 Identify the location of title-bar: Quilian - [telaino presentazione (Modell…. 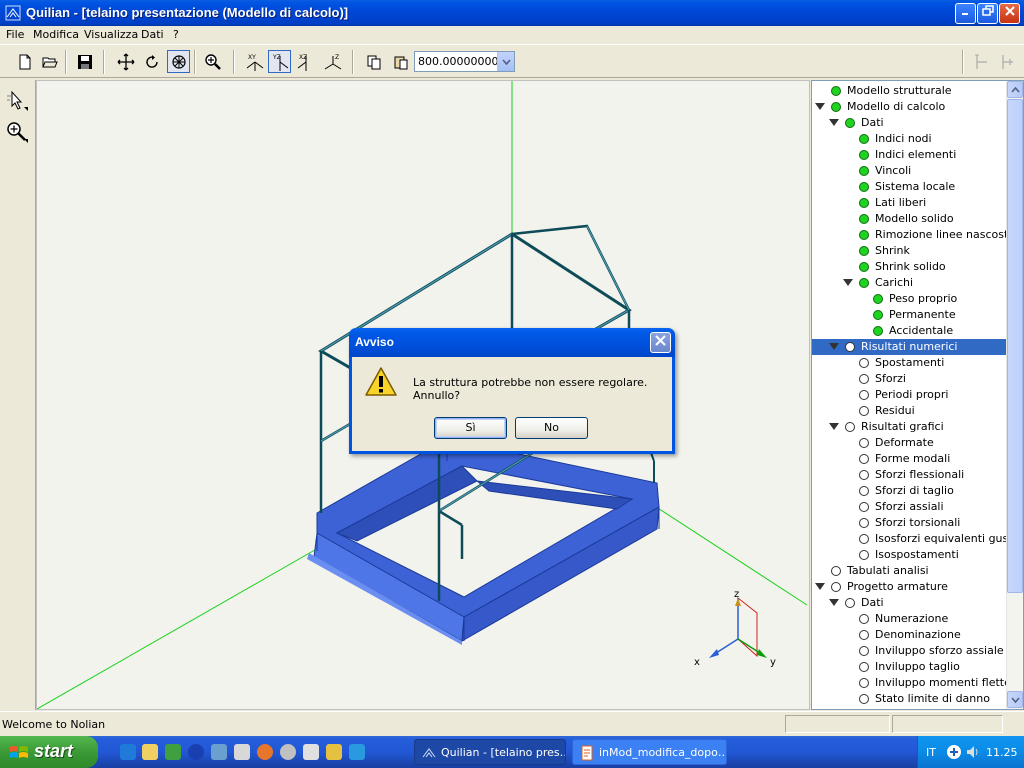
(512, 13).